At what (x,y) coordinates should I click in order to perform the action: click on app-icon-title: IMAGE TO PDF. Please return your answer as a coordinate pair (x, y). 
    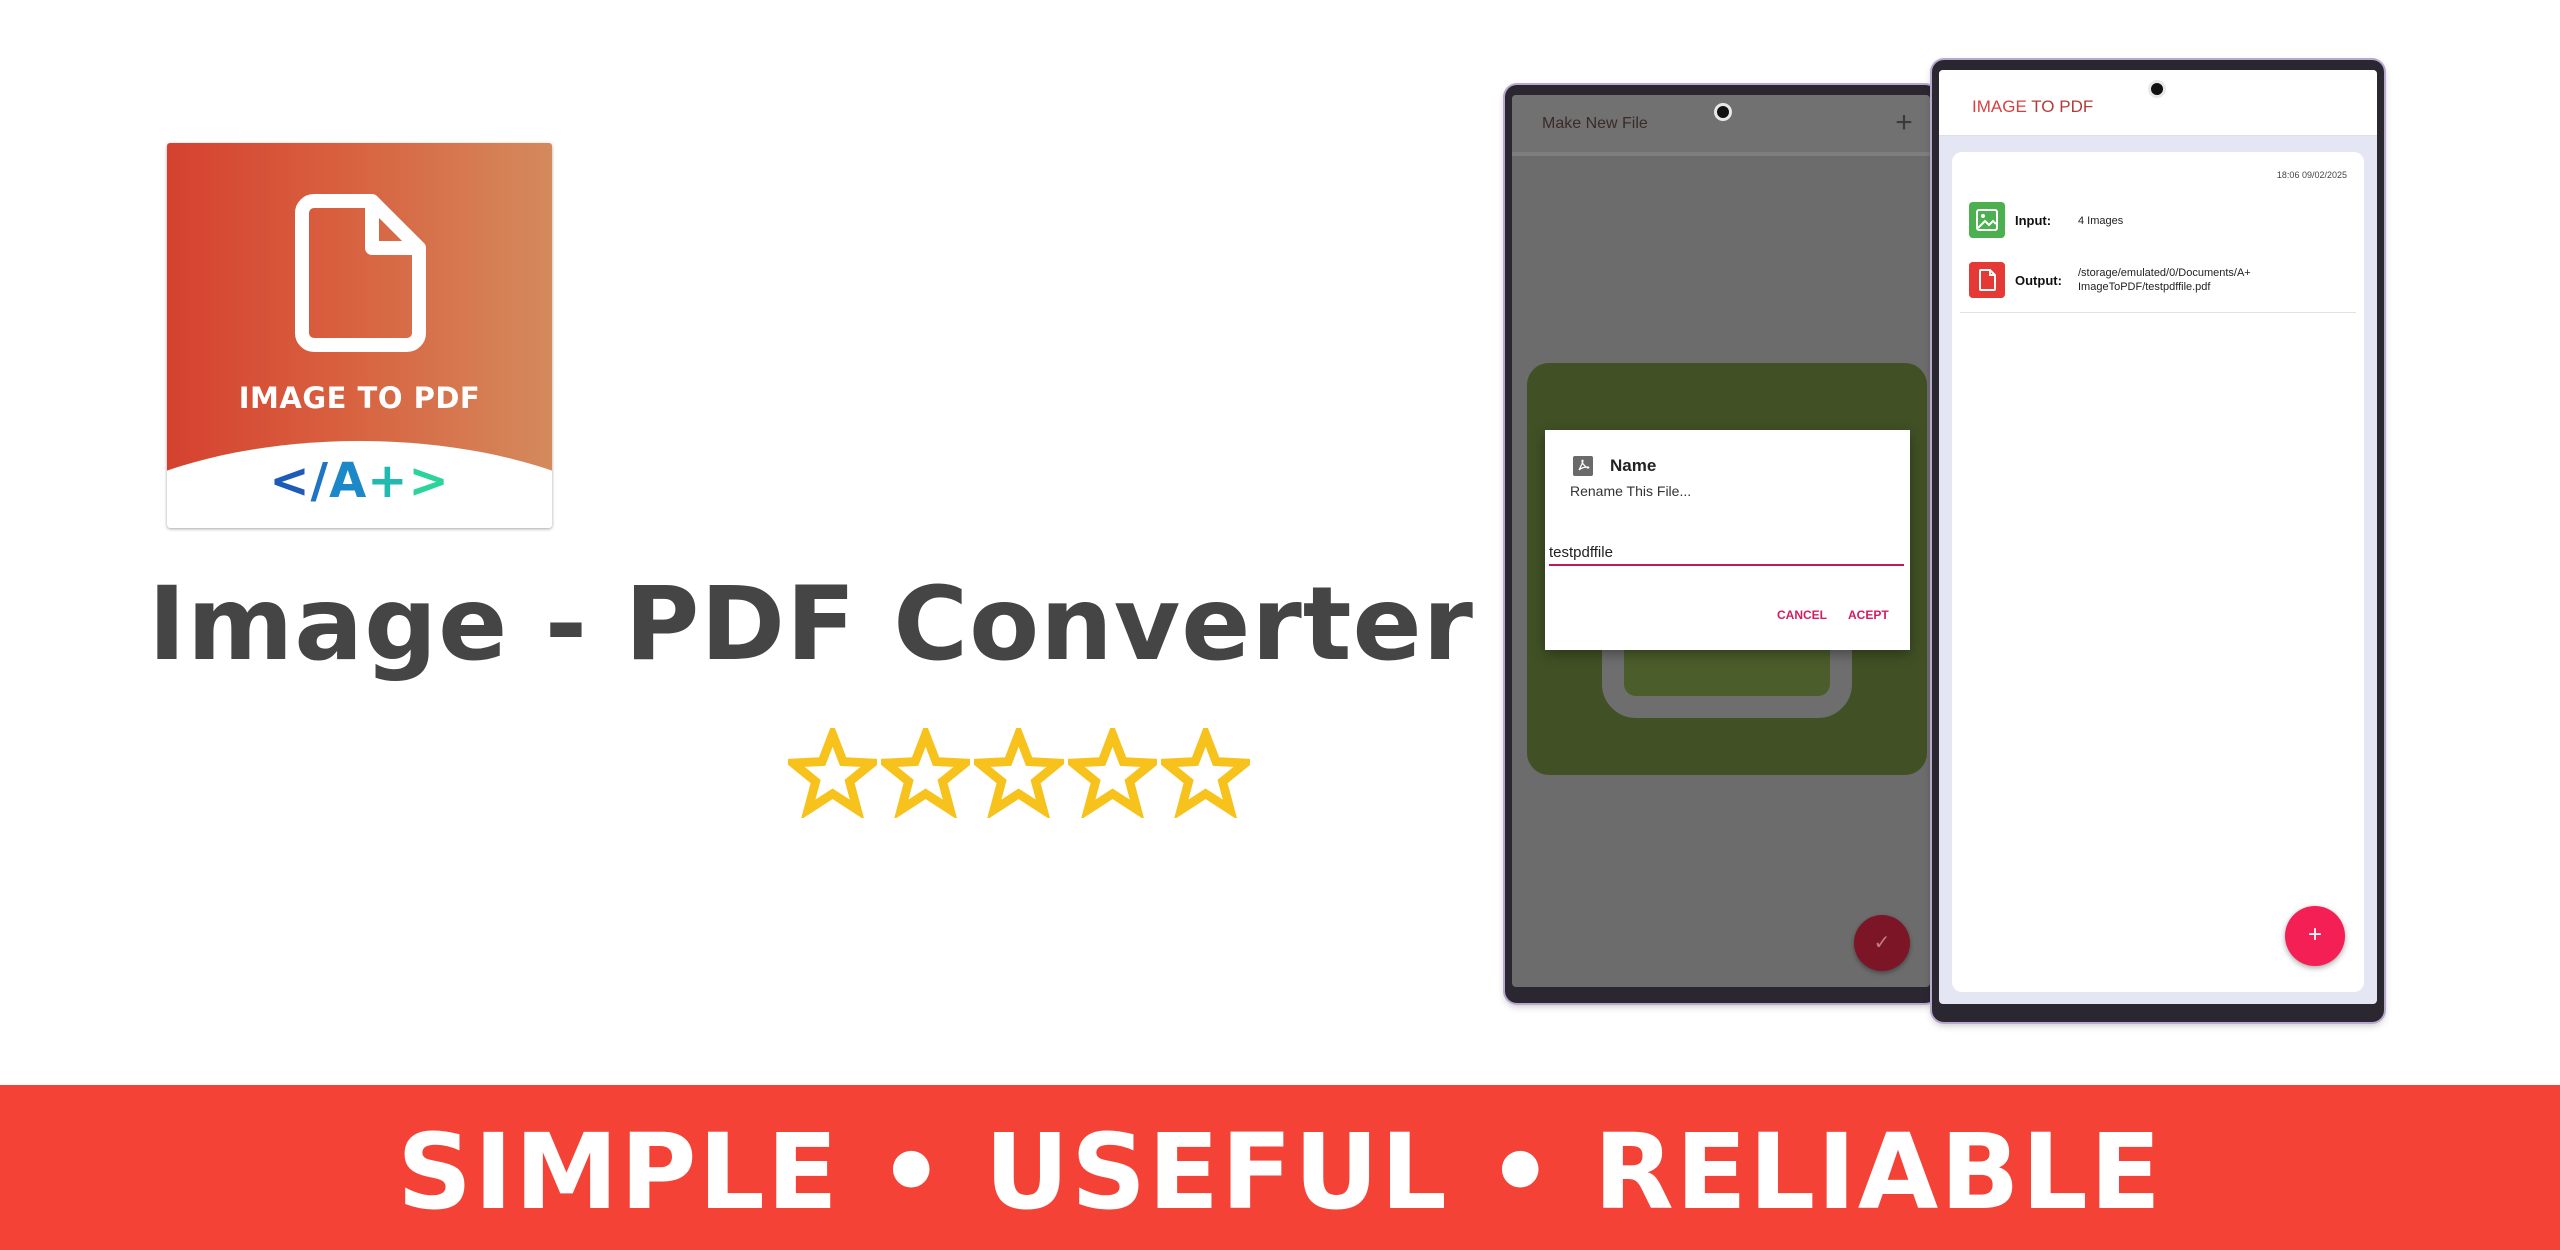
    Looking at the image, I should click on (359, 398).